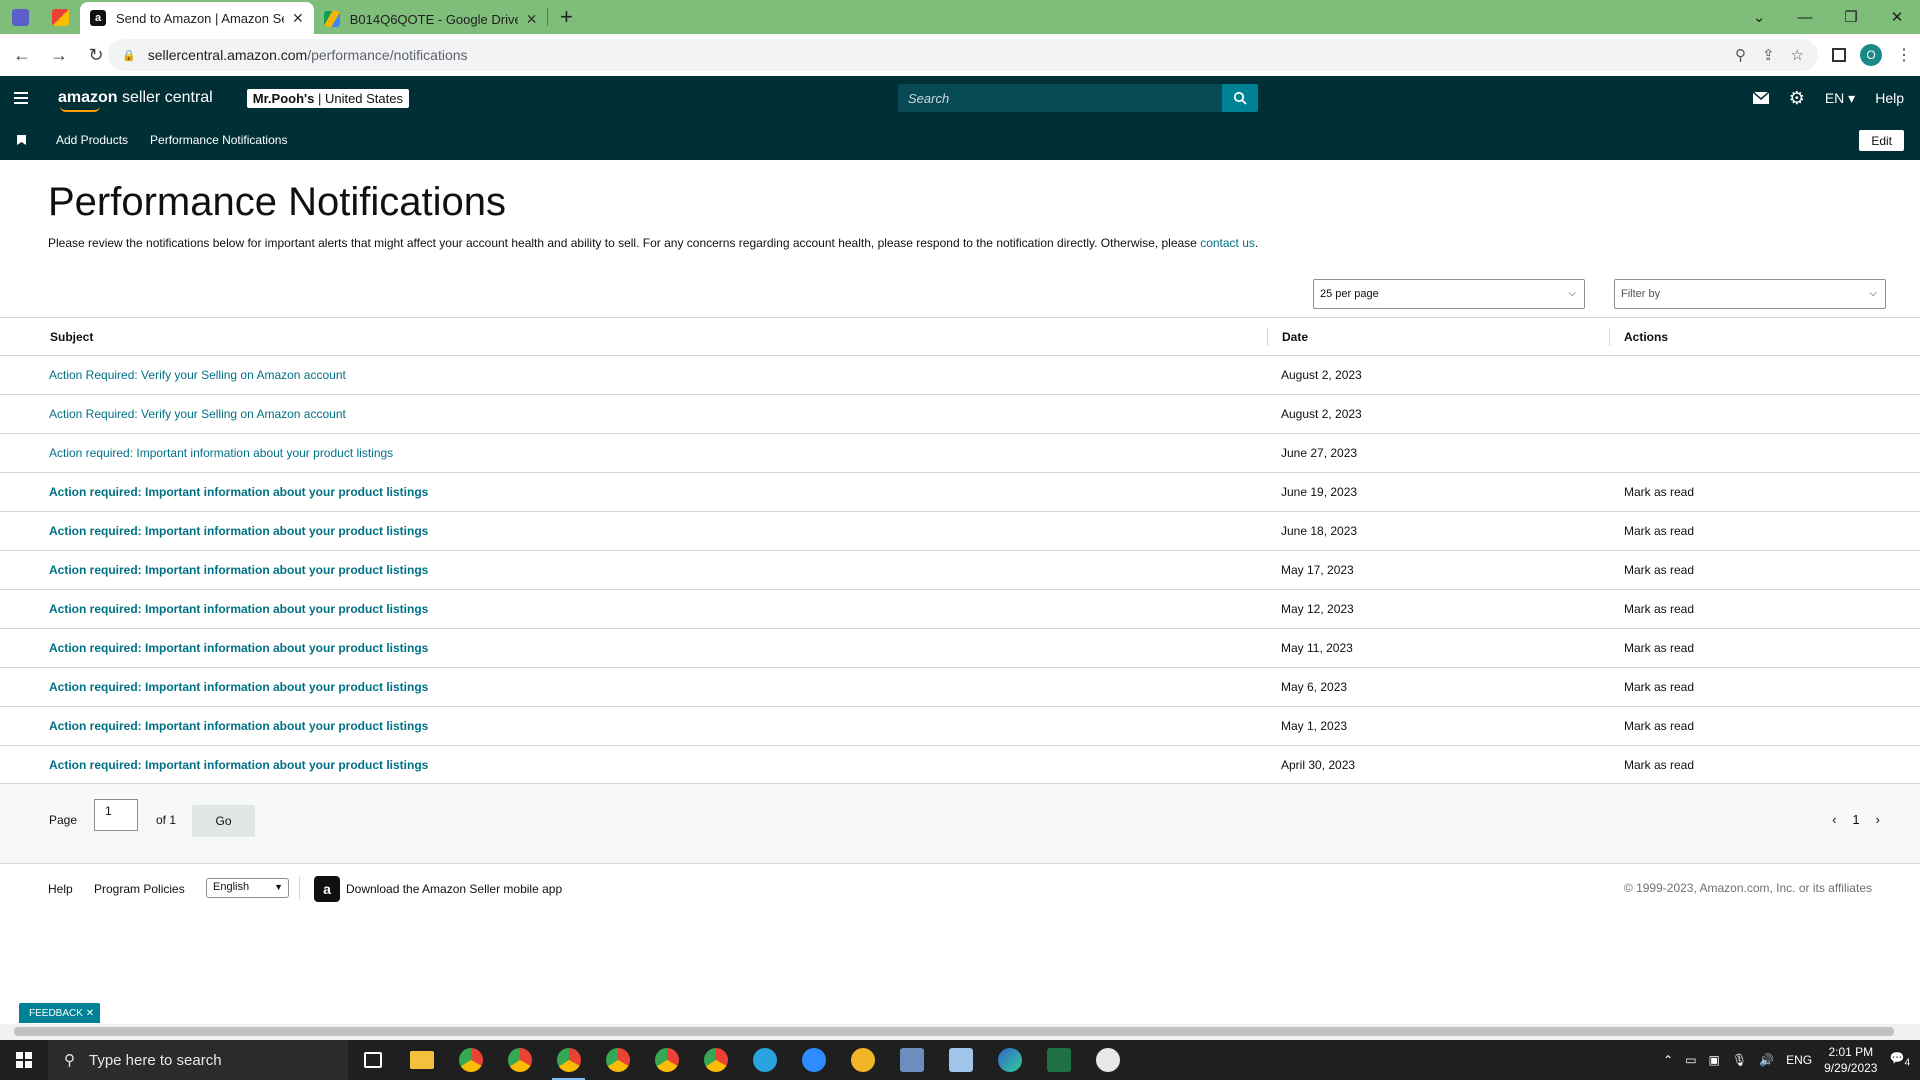 The width and height of the screenshot is (1920, 1080). What do you see at coordinates (20, 17) in the screenshot?
I see `pinned-tab-tasks` at bounding box center [20, 17].